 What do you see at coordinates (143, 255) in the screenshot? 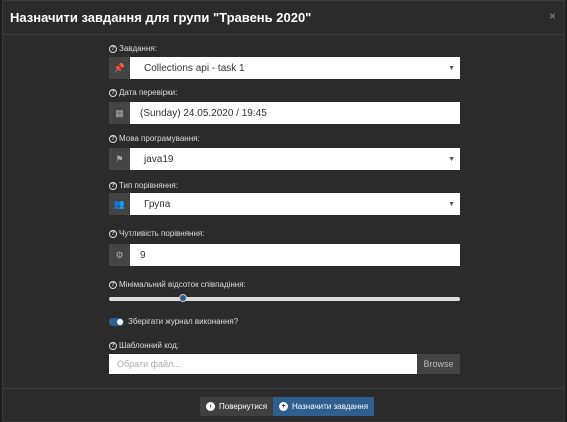
I see `sensitivity-value: 9` at bounding box center [143, 255].